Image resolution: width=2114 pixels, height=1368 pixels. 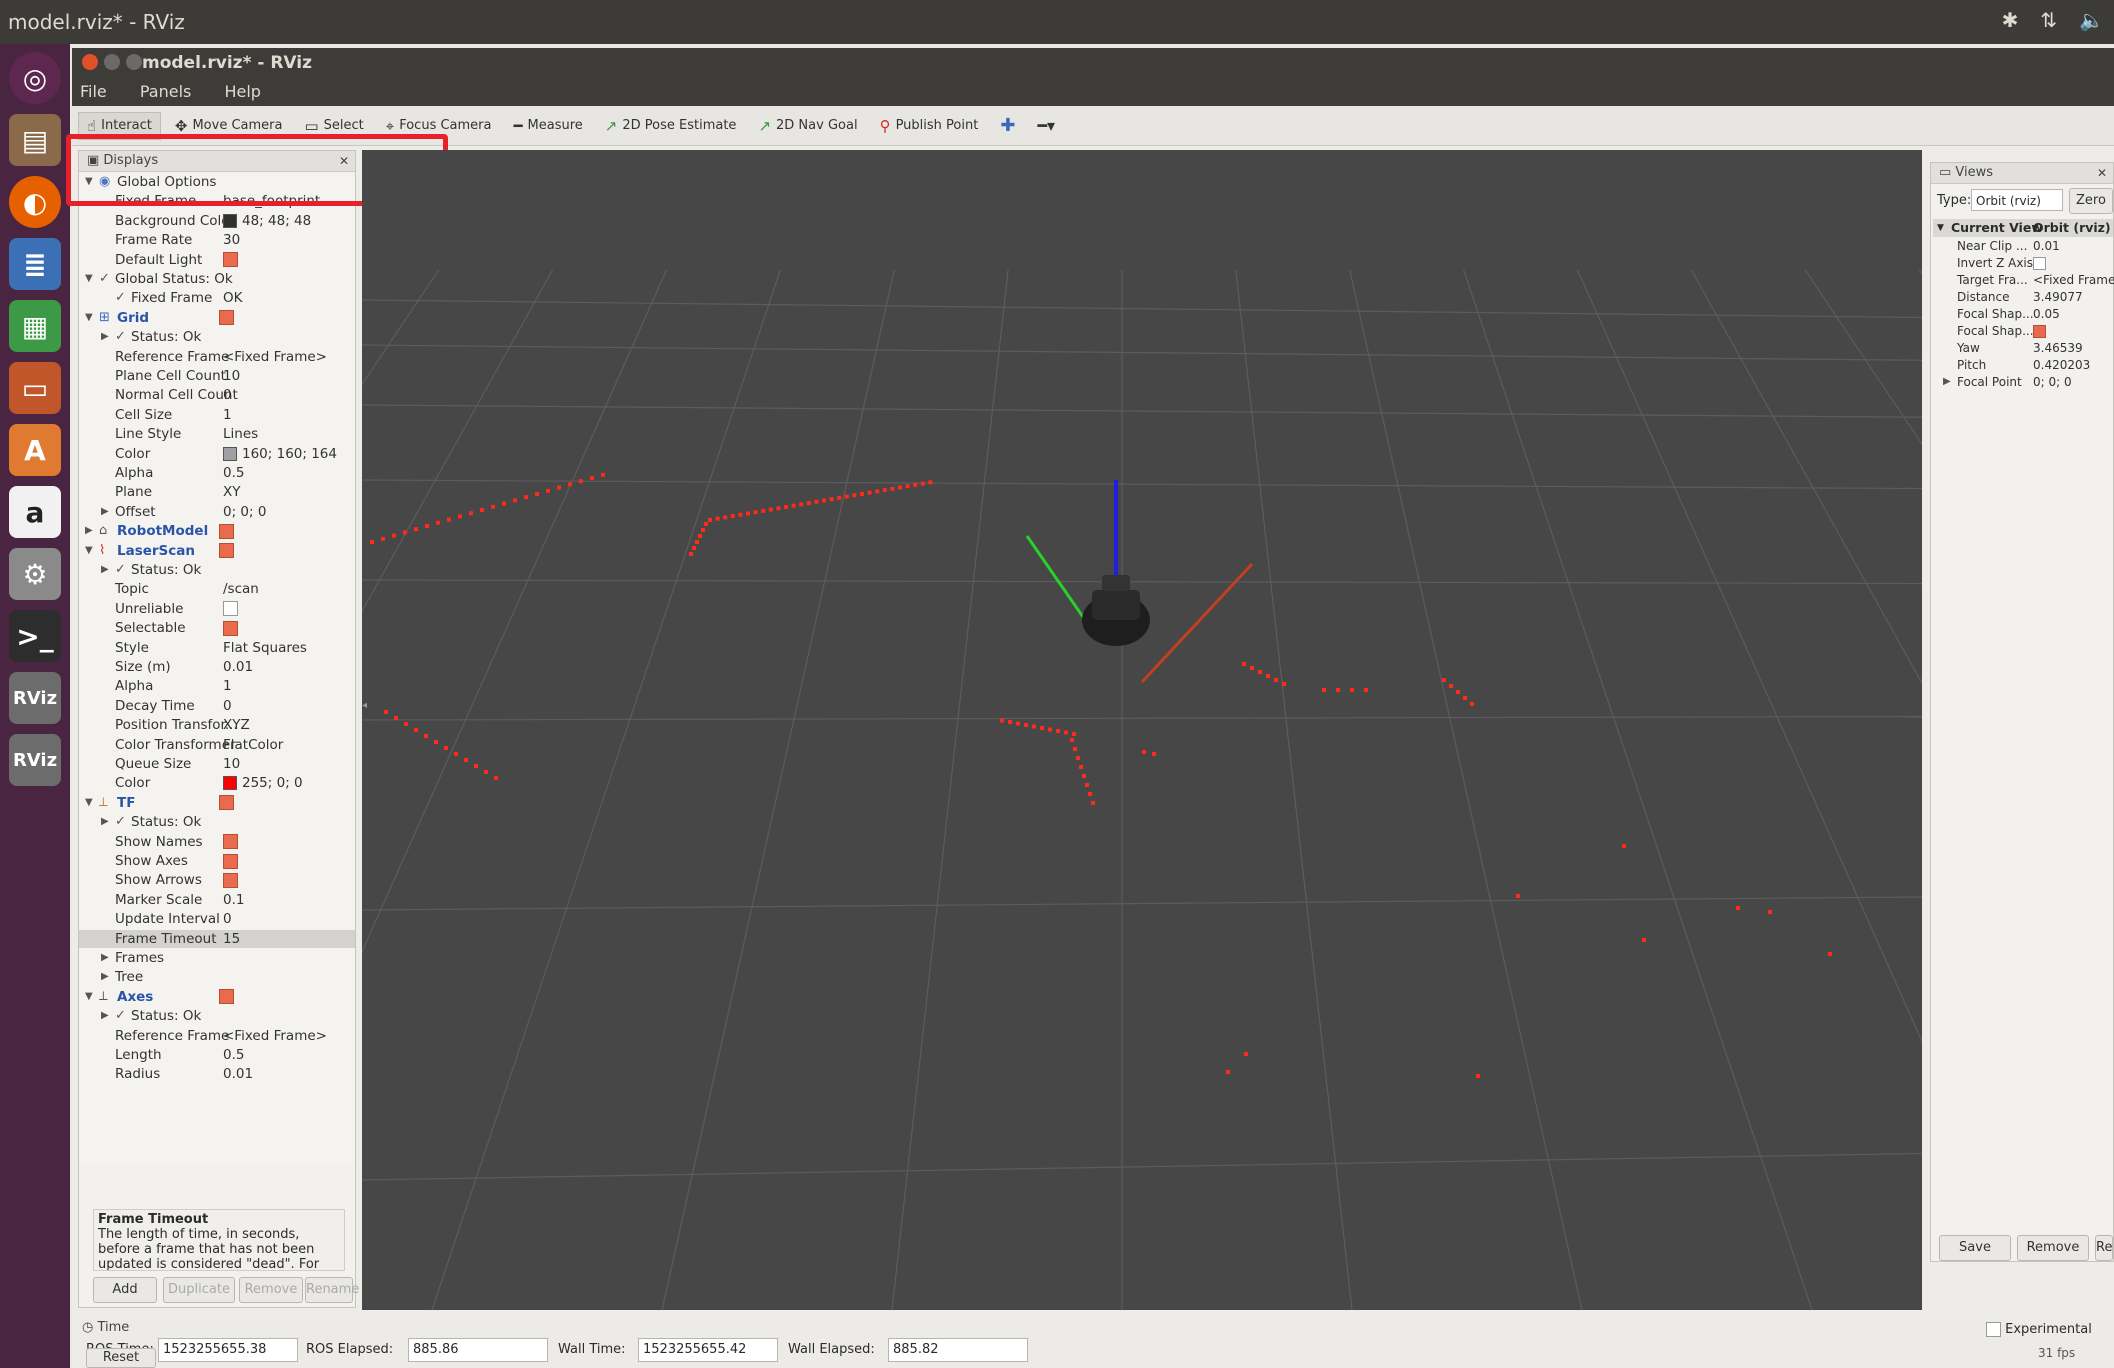 What do you see at coordinates (2023, 246) in the screenshot?
I see `view-property-row: Near Clip ... 0.01` at bounding box center [2023, 246].